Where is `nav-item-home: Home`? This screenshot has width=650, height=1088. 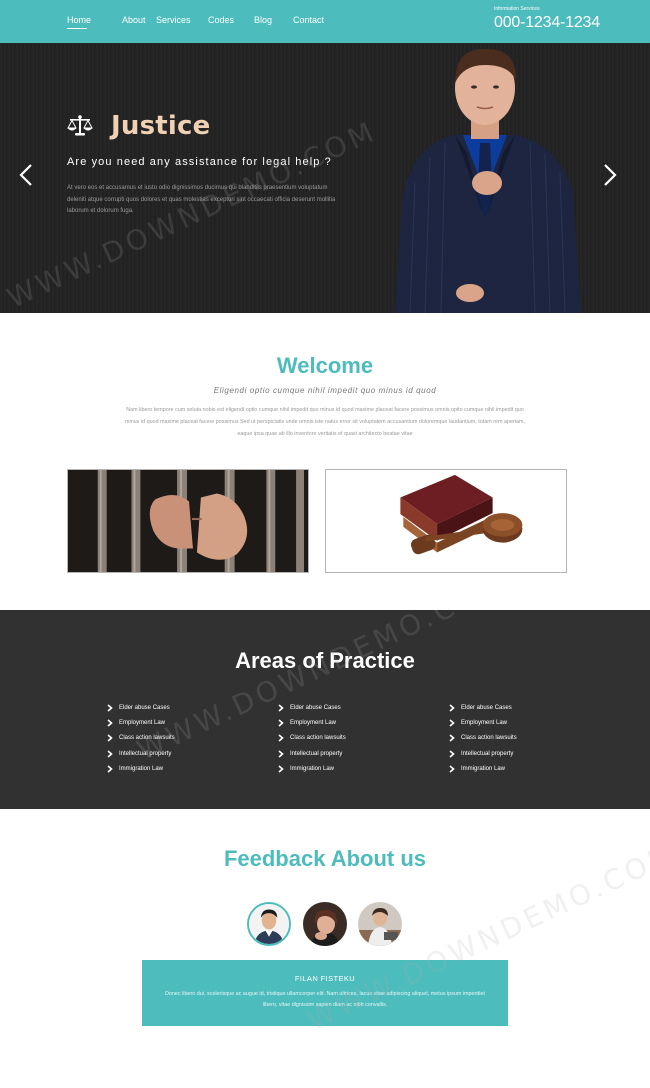 nav-item-home: Home is located at coordinates (94, 21).